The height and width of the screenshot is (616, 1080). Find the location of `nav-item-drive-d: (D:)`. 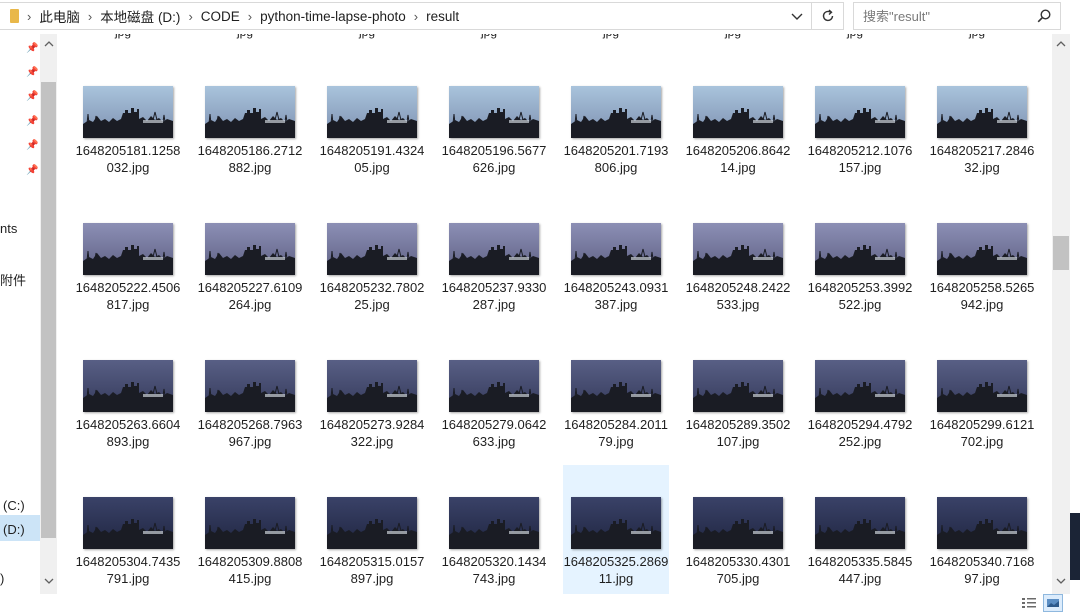

nav-item-drive-d: (D:) is located at coordinates (14, 529).